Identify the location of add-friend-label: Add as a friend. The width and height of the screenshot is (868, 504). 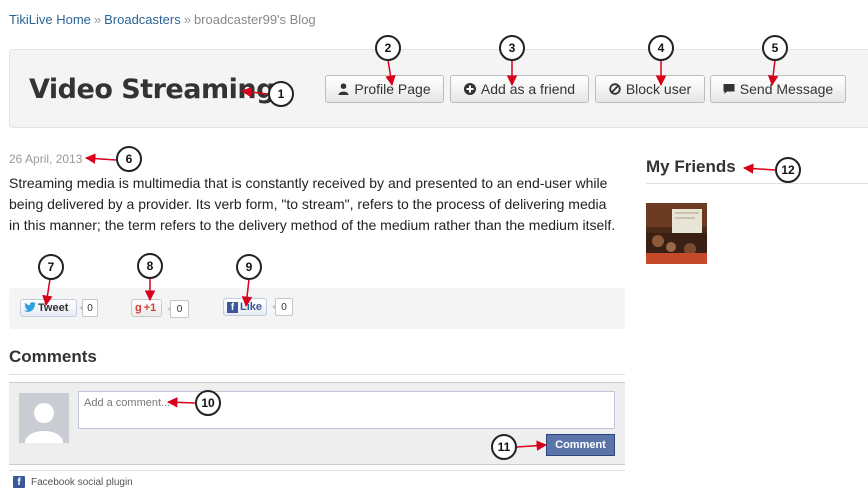
(528, 89).